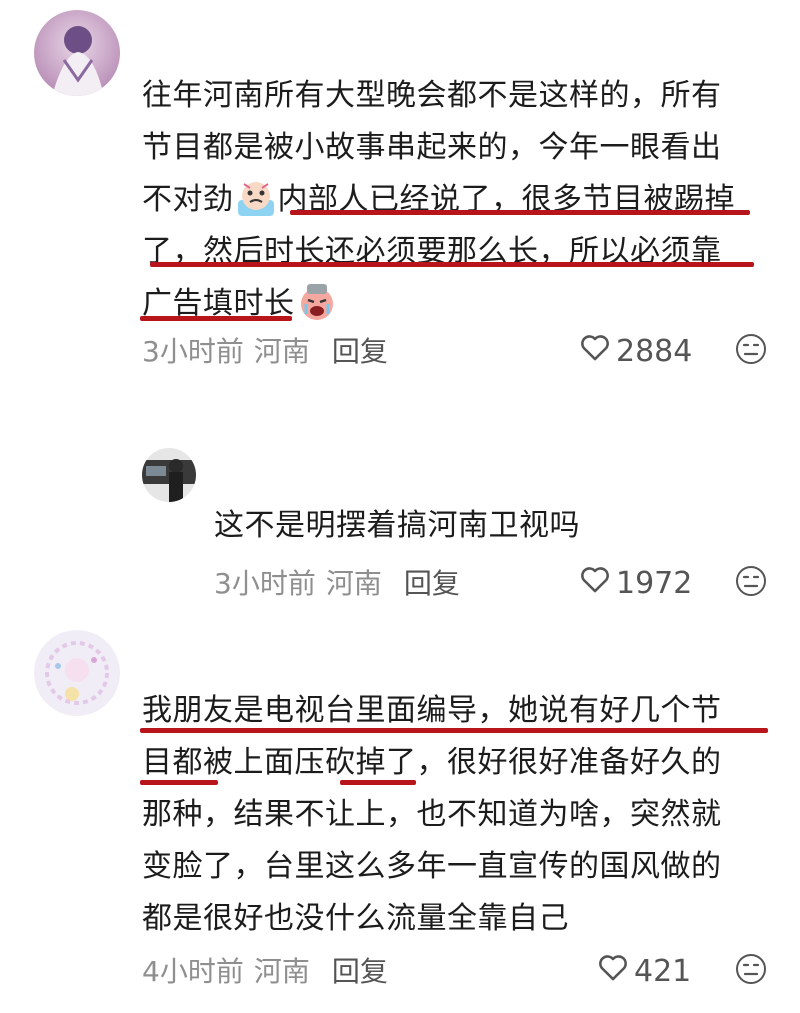 The image size is (800, 1013). What do you see at coordinates (188, 199) in the screenshot?
I see `comment-fragment: 不对劲` at bounding box center [188, 199].